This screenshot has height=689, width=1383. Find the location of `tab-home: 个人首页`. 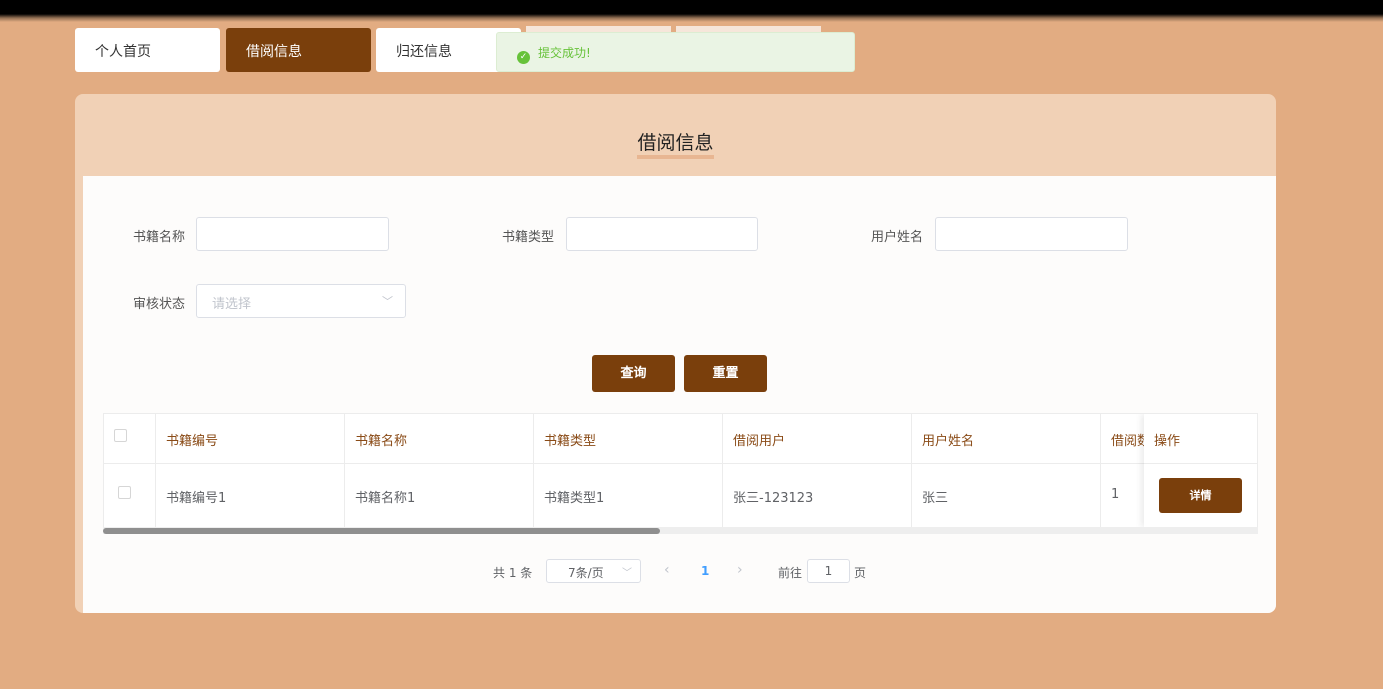

tab-home: 个人首页 is located at coordinates (147, 50).